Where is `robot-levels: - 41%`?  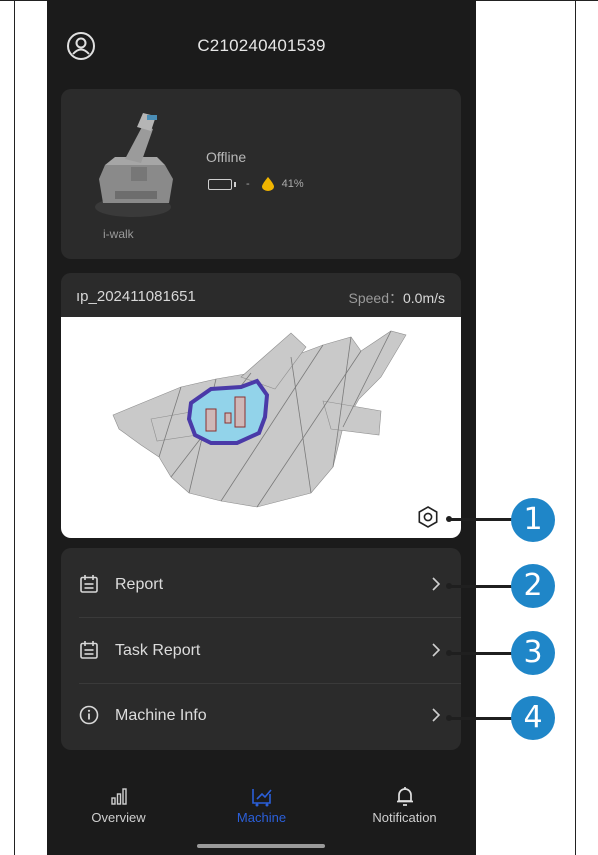
robot-levels: - 41% is located at coordinates (256, 184).